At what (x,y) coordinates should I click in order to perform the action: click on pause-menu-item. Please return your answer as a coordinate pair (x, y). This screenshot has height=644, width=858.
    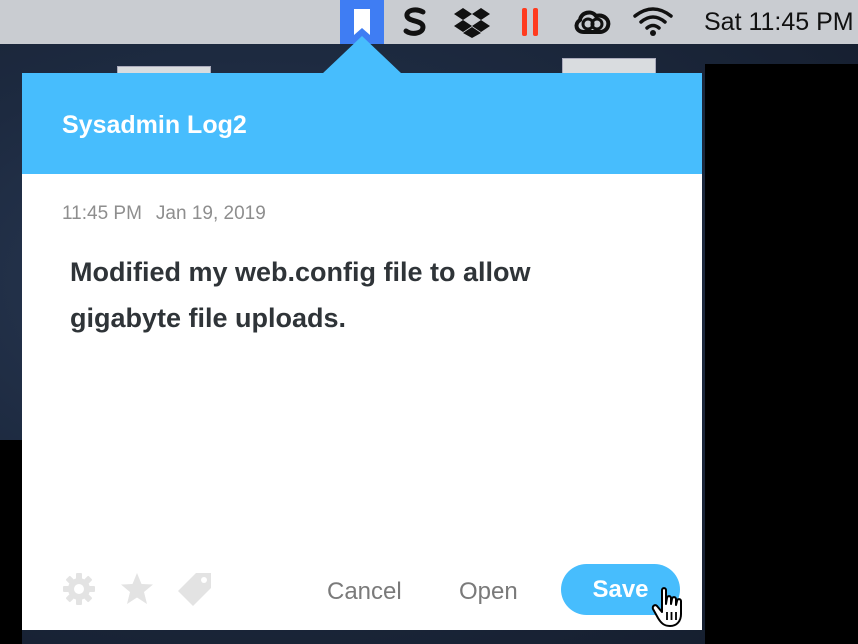
    Looking at the image, I should click on (530, 22).